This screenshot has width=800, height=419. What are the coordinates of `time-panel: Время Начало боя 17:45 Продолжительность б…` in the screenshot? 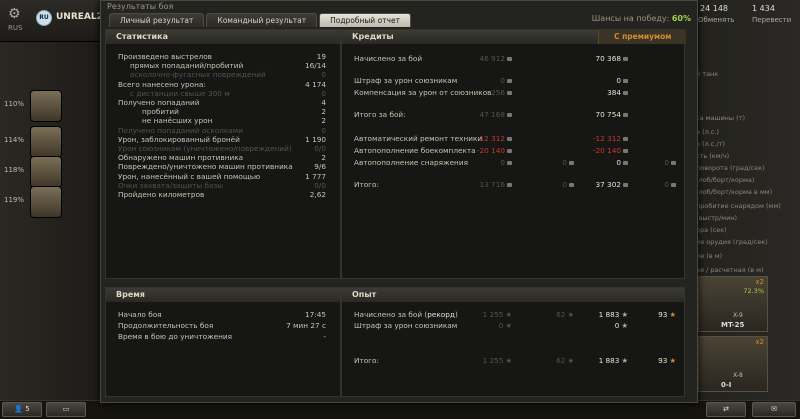 It's located at (223, 342).